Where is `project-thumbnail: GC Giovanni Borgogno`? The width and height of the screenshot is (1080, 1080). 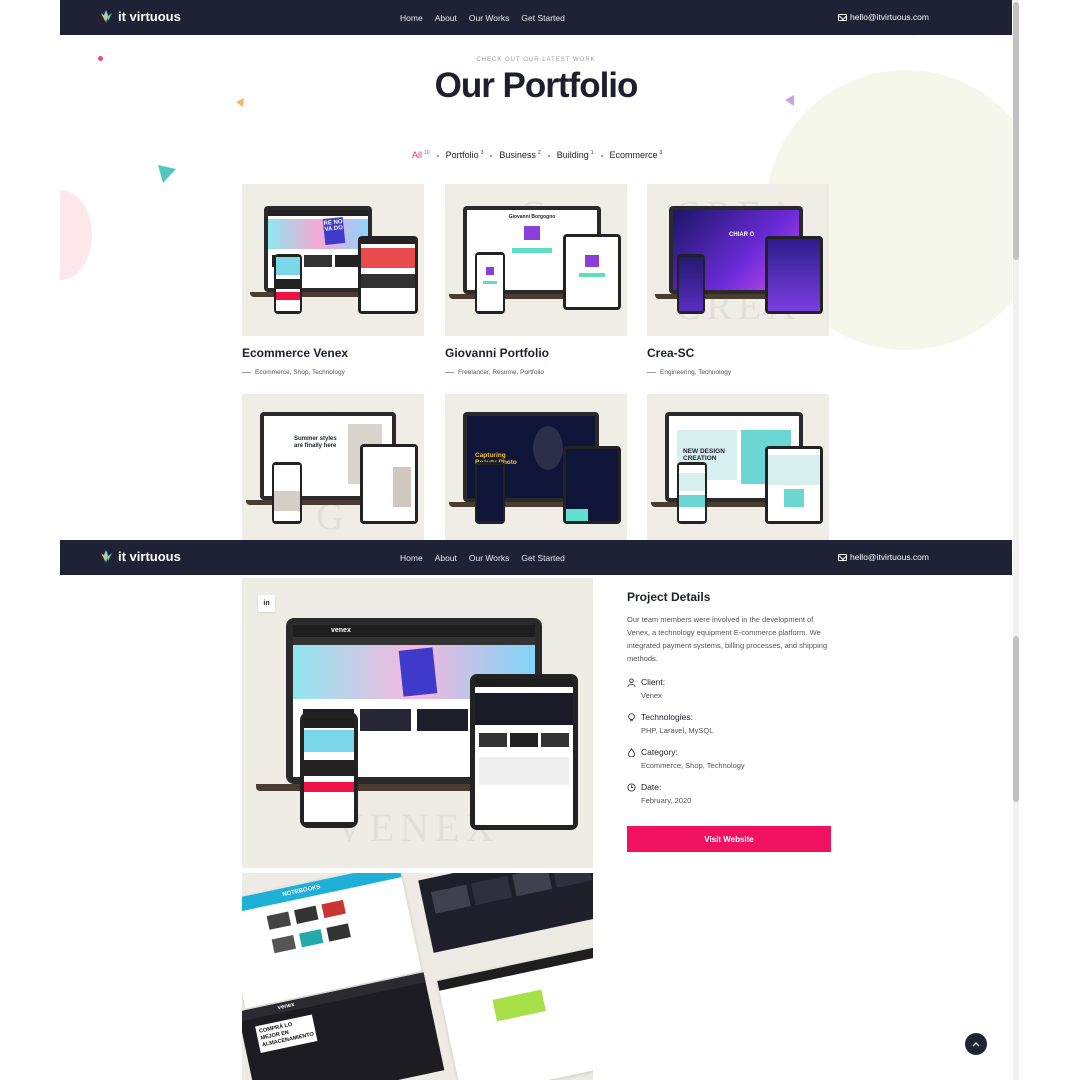
project-thumbnail: GC Giovanni Borgogno is located at coordinates (536, 260).